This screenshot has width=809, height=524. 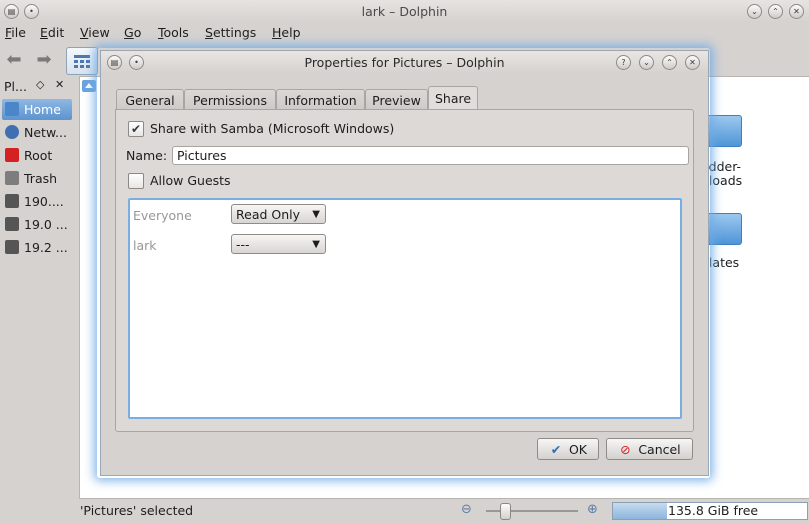 I want to click on menu-file: File, so click(x=15, y=32).